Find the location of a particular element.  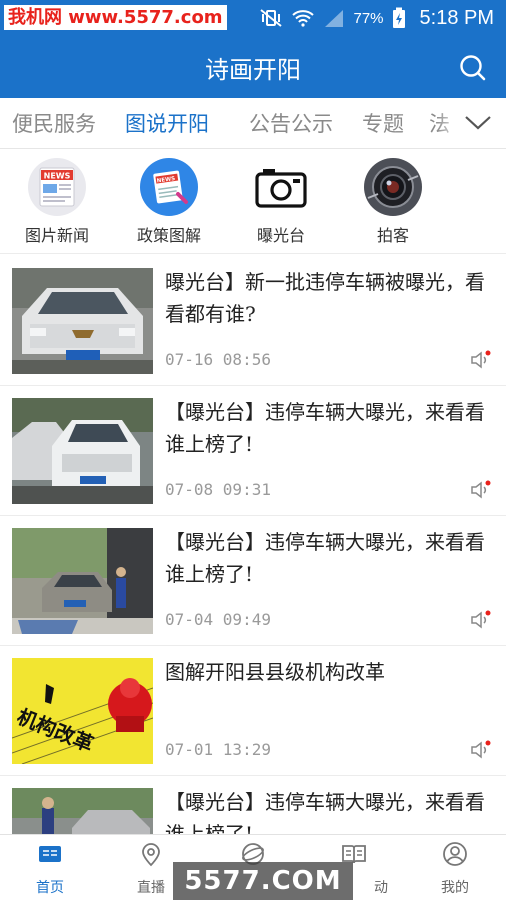

news-date: 07-01 13:29 is located at coordinates (218, 749).